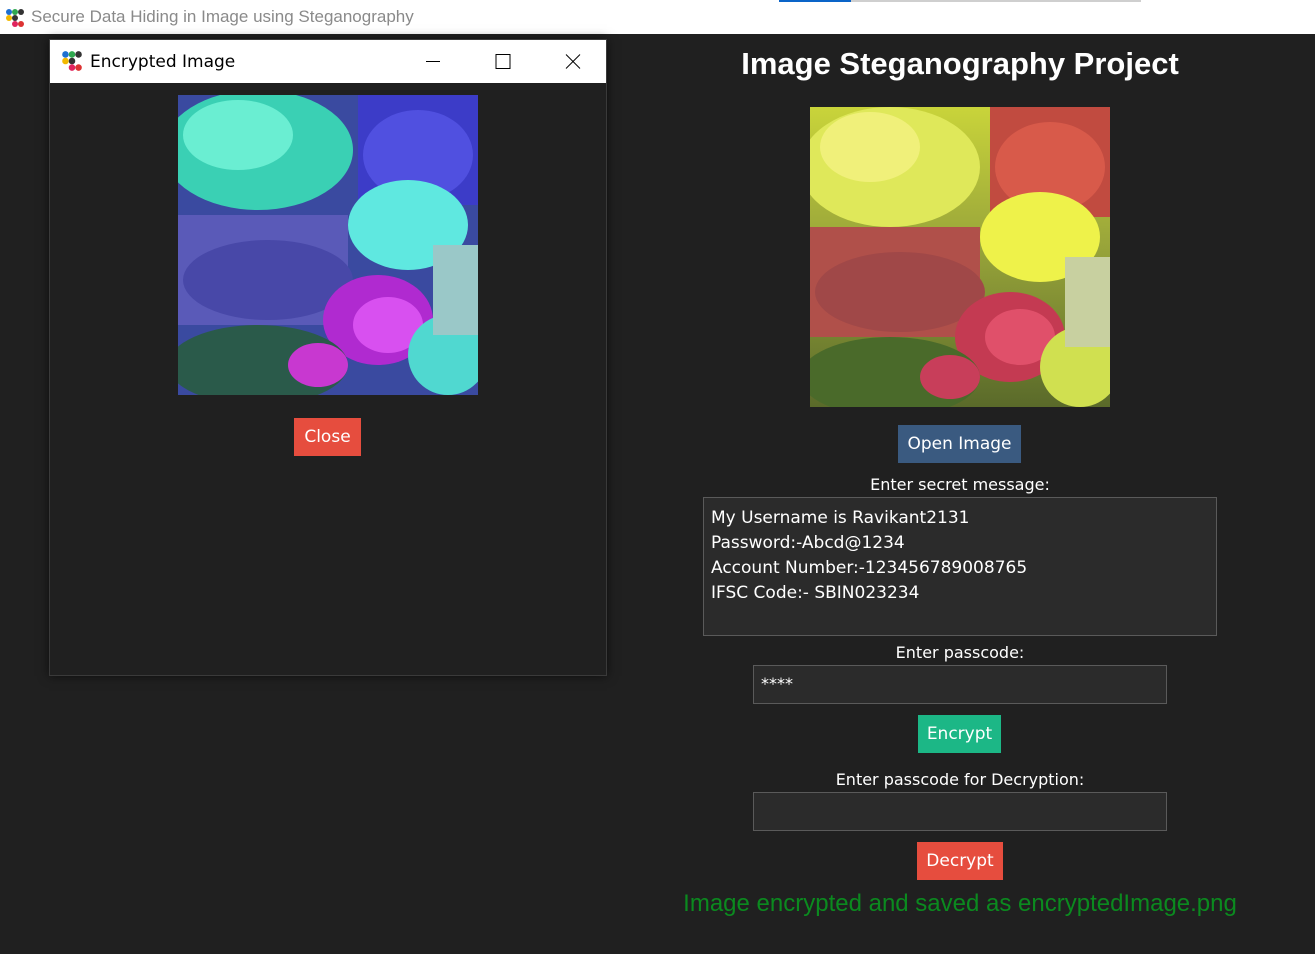 The image size is (1315, 954). What do you see at coordinates (433, 61) in the screenshot?
I see `minimize-icon` at bounding box center [433, 61].